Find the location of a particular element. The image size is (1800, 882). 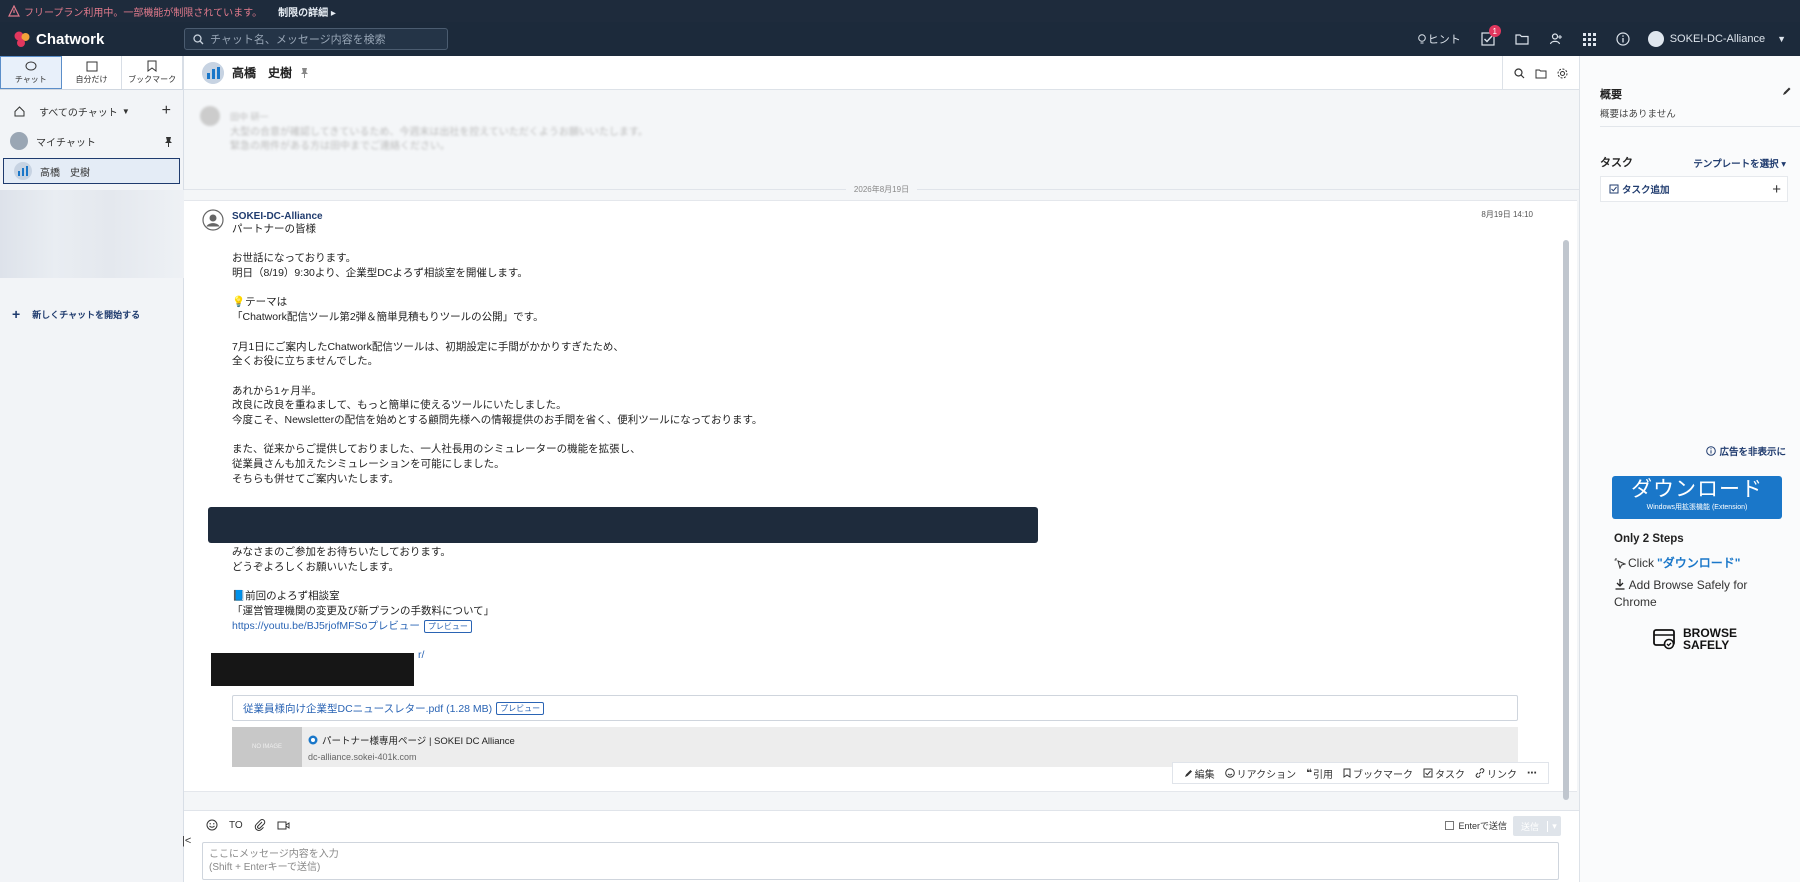

message-input: ここにメッセージ内容を入力 (Shift + Enterキーで送信) is located at coordinates (880, 861).